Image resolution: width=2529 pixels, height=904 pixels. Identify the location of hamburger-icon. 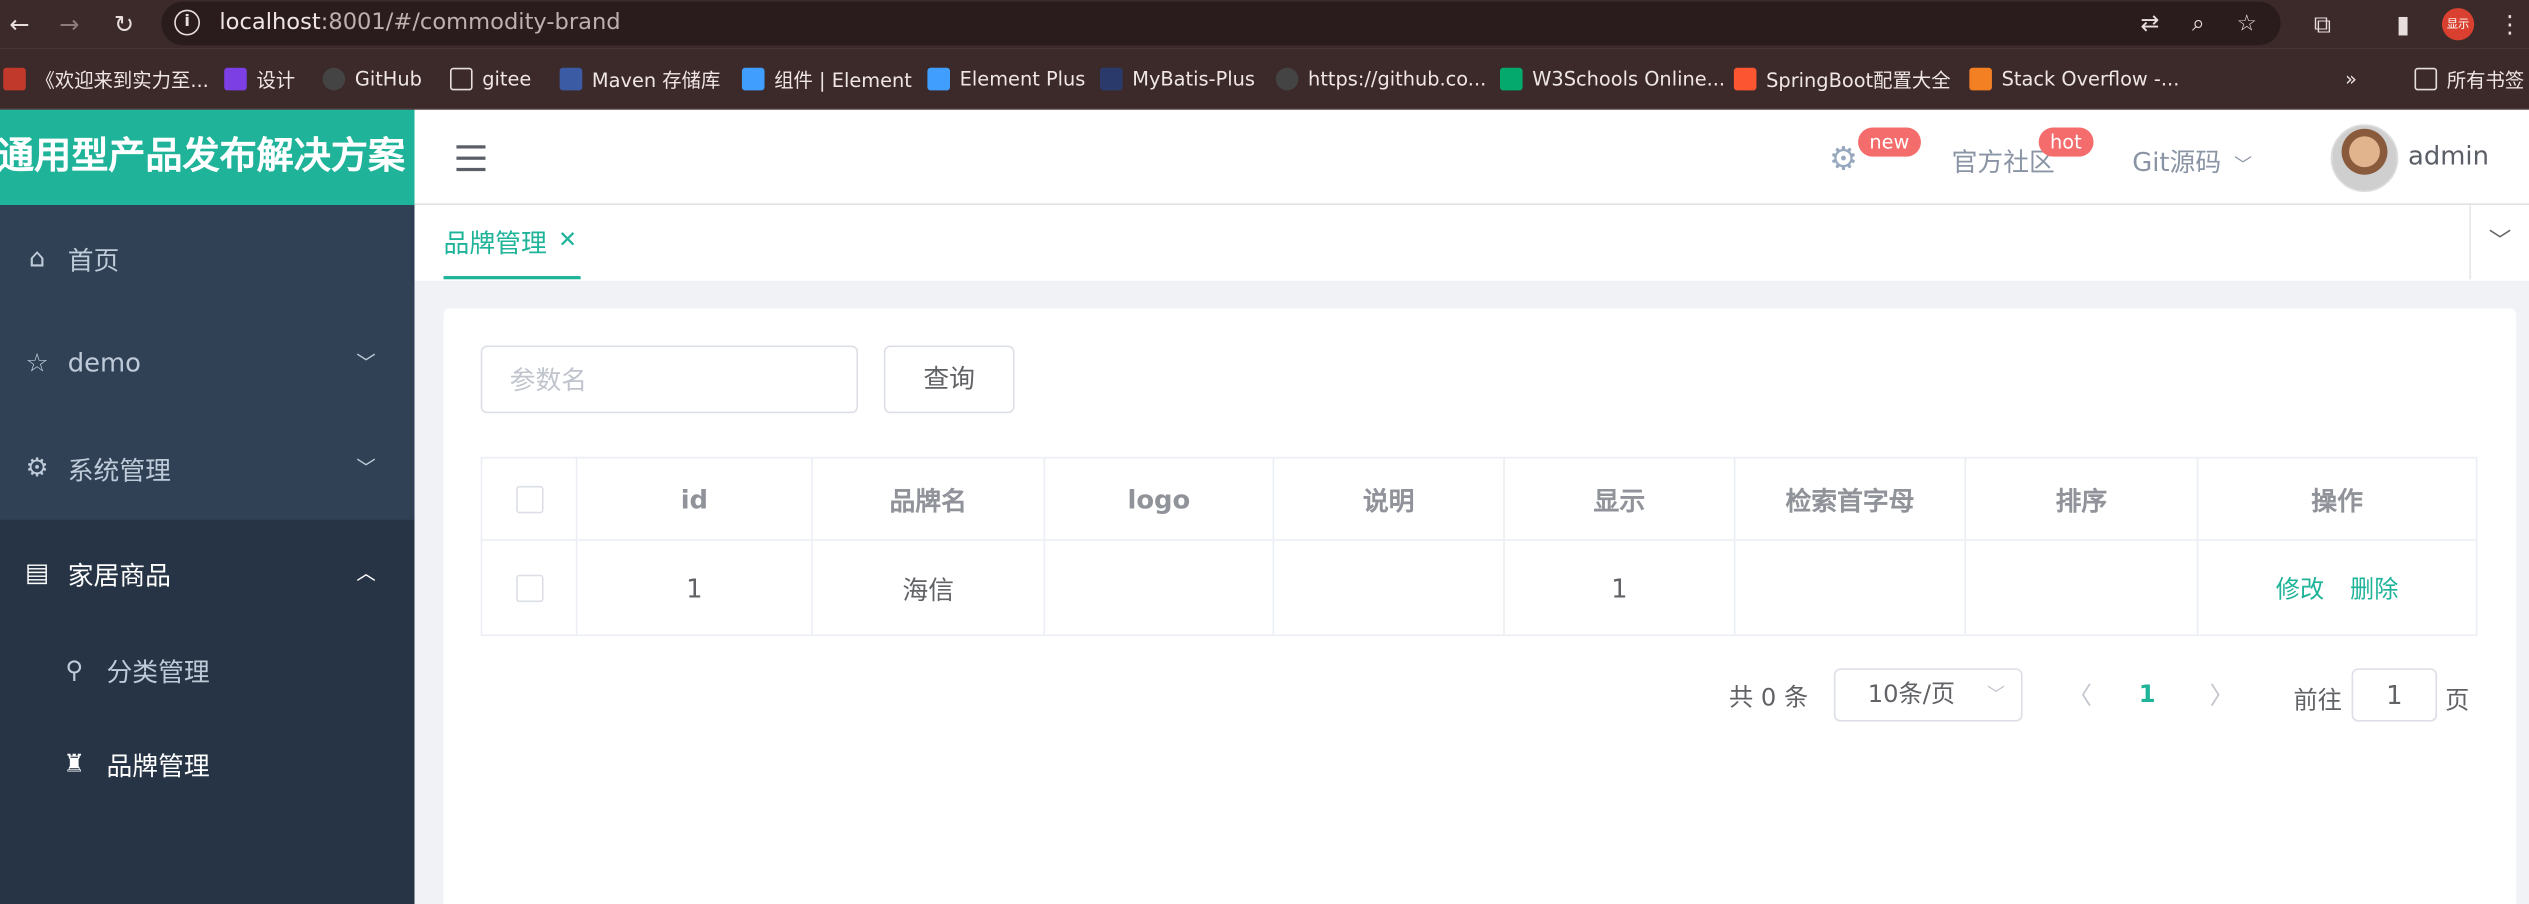
(471, 158).